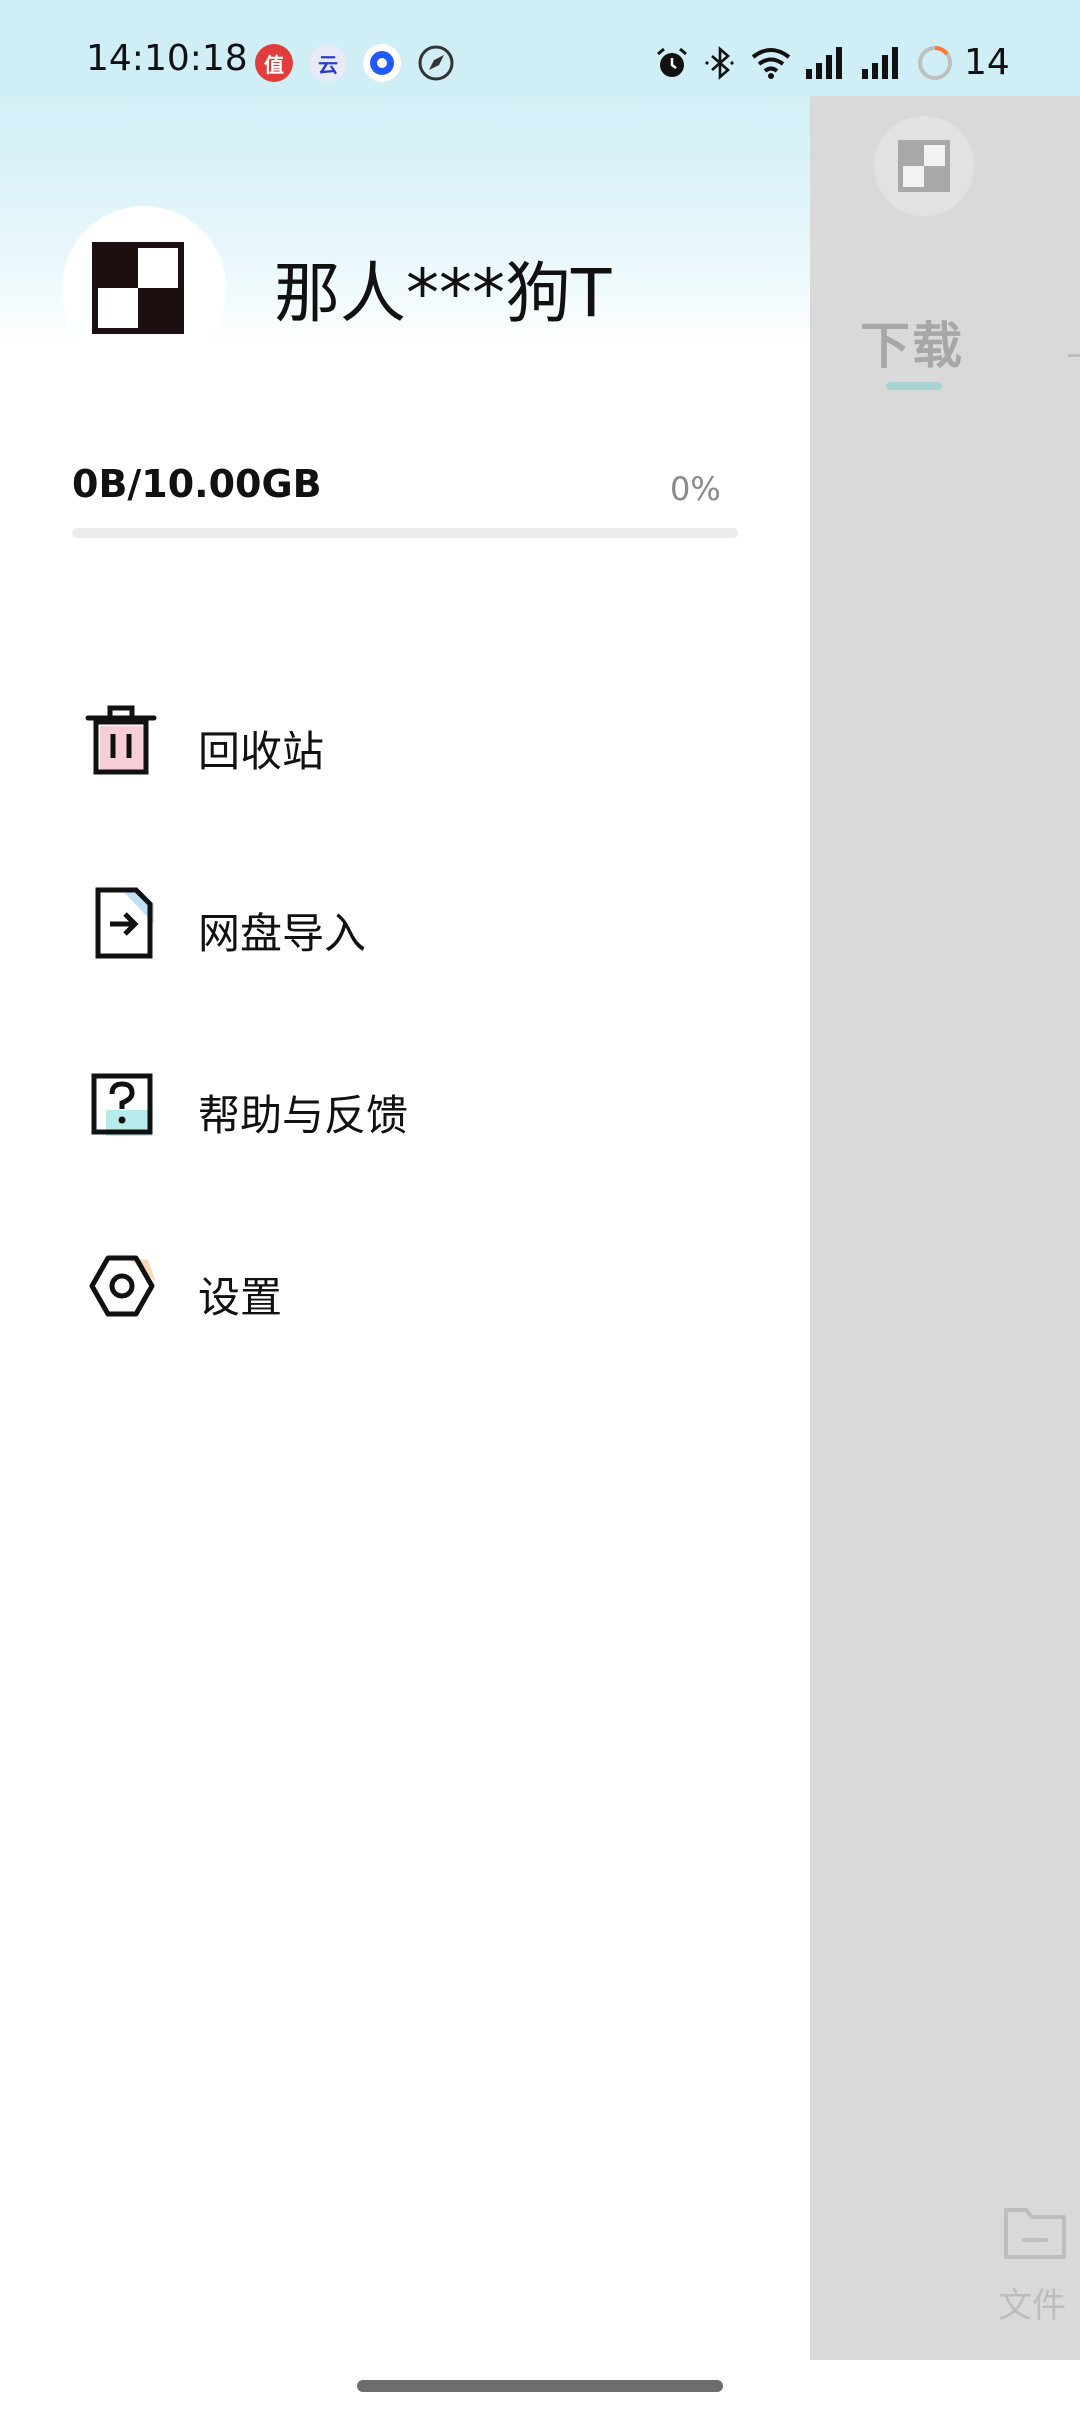 This screenshot has width=1080, height=2414. I want to click on status-icons: 14, so click(832, 62).